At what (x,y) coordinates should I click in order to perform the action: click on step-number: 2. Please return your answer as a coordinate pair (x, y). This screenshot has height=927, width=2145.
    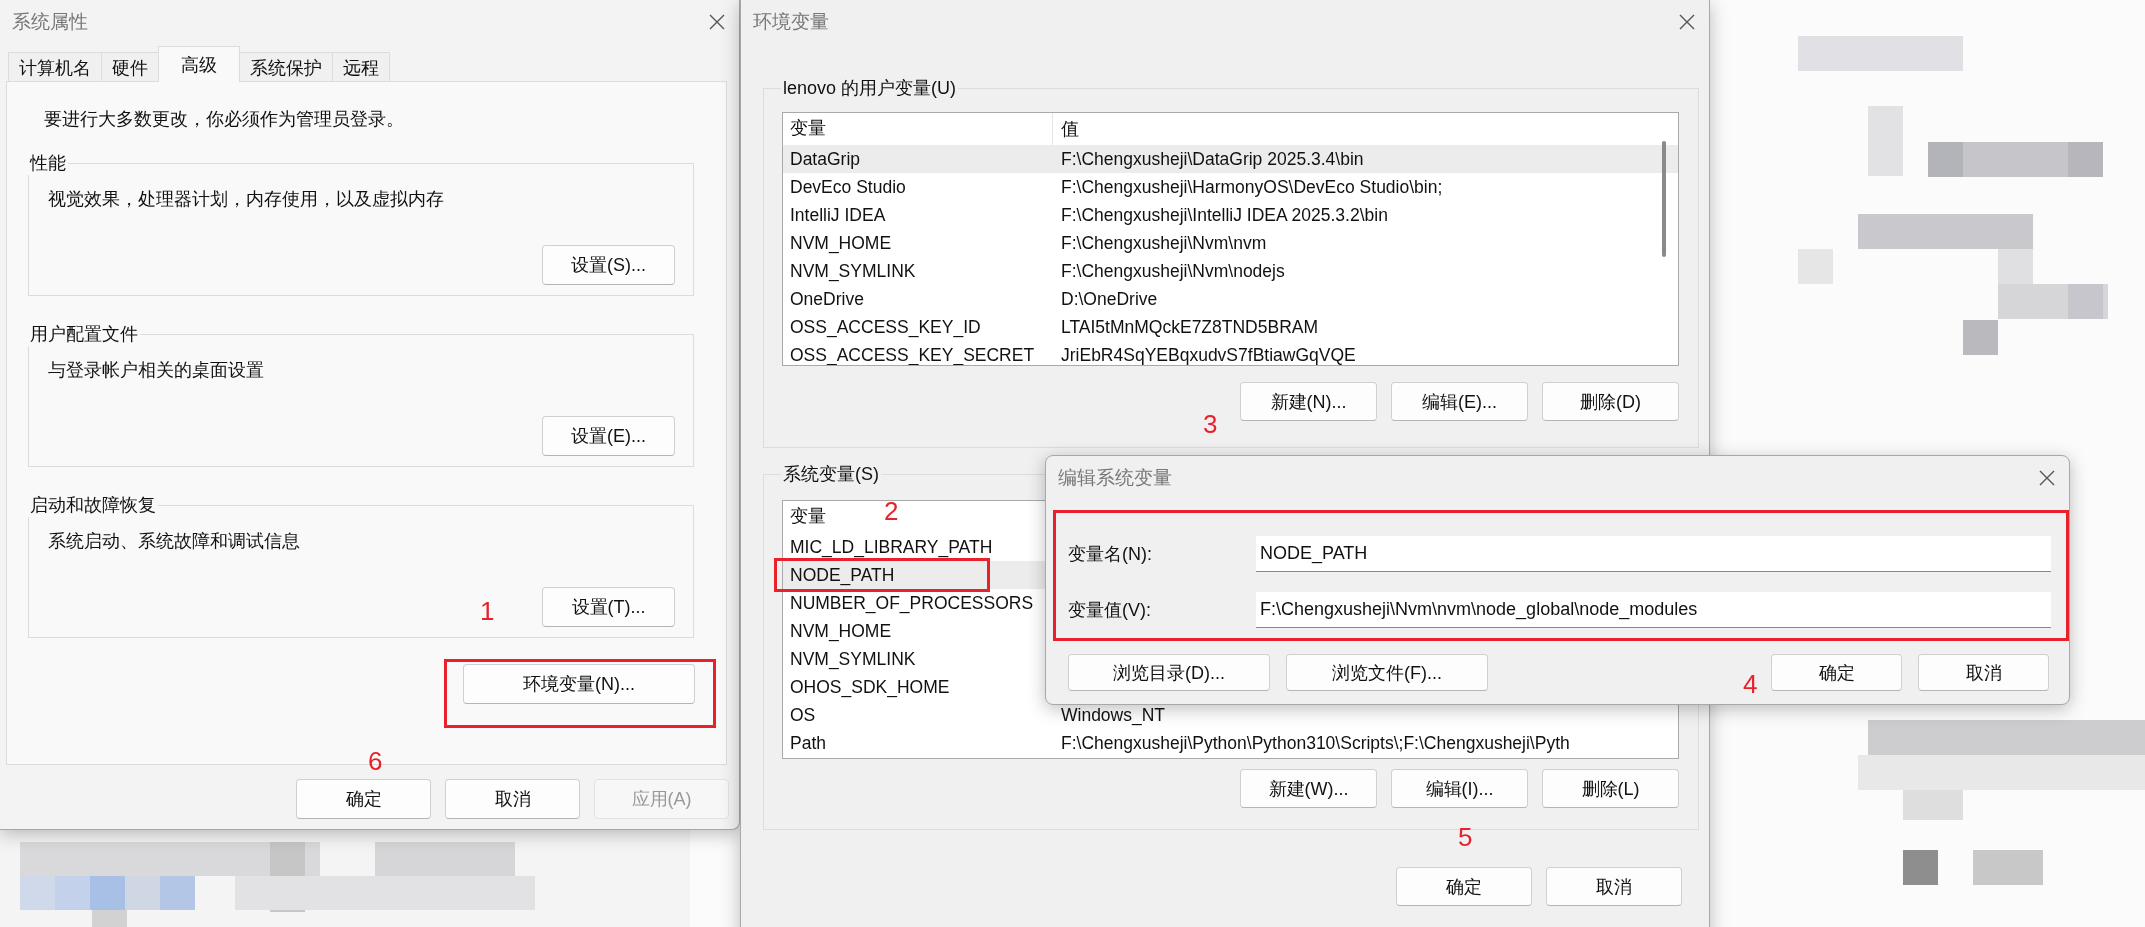
    Looking at the image, I should click on (891, 511).